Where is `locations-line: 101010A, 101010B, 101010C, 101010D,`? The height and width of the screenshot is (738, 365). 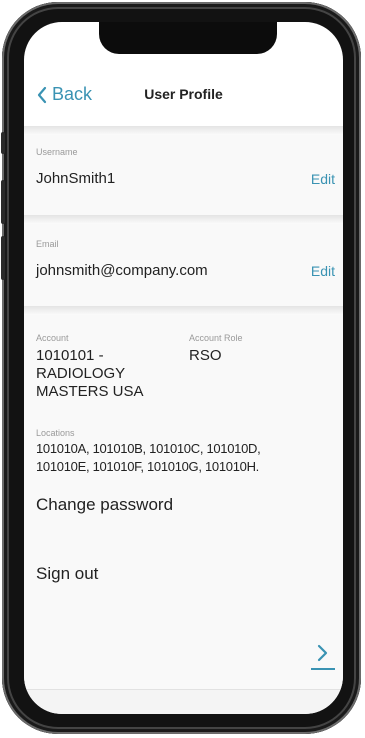 locations-line: 101010A, 101010B, 101010C, 101010D, is located at coordinates (148, 448).